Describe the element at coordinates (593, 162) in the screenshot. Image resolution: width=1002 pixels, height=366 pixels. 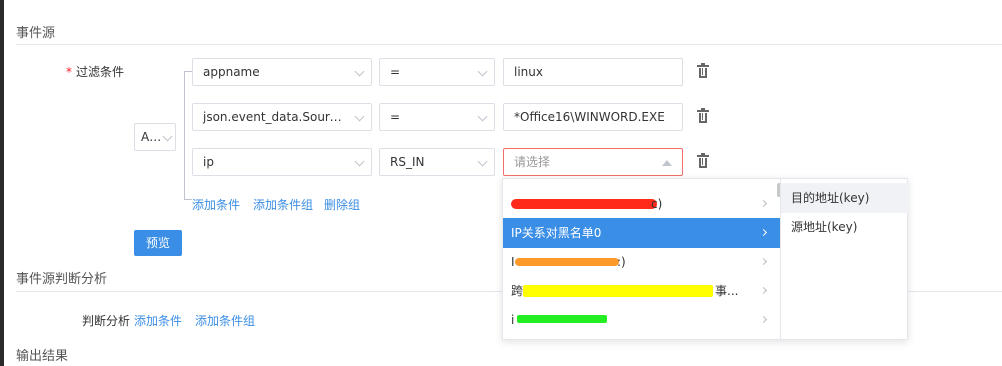
I see `value-cascader-select: 请选择` at that location.